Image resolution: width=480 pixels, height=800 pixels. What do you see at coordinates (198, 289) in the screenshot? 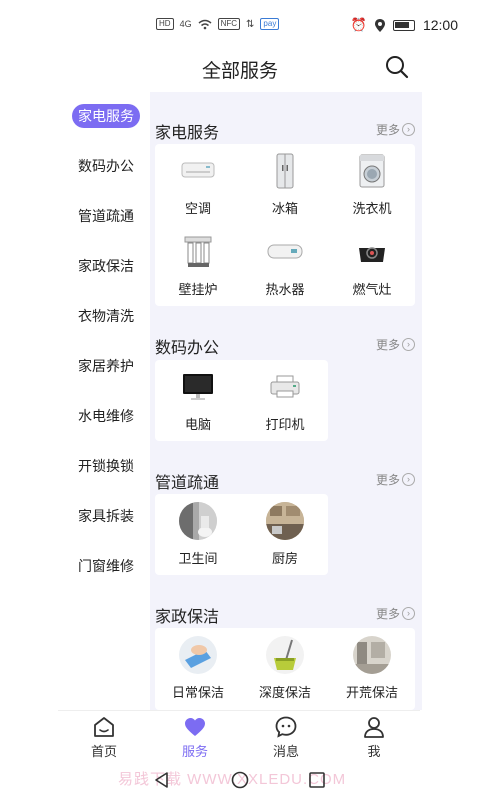
I see `service-label: 壁挂炉` at bounding box center [198, 289].